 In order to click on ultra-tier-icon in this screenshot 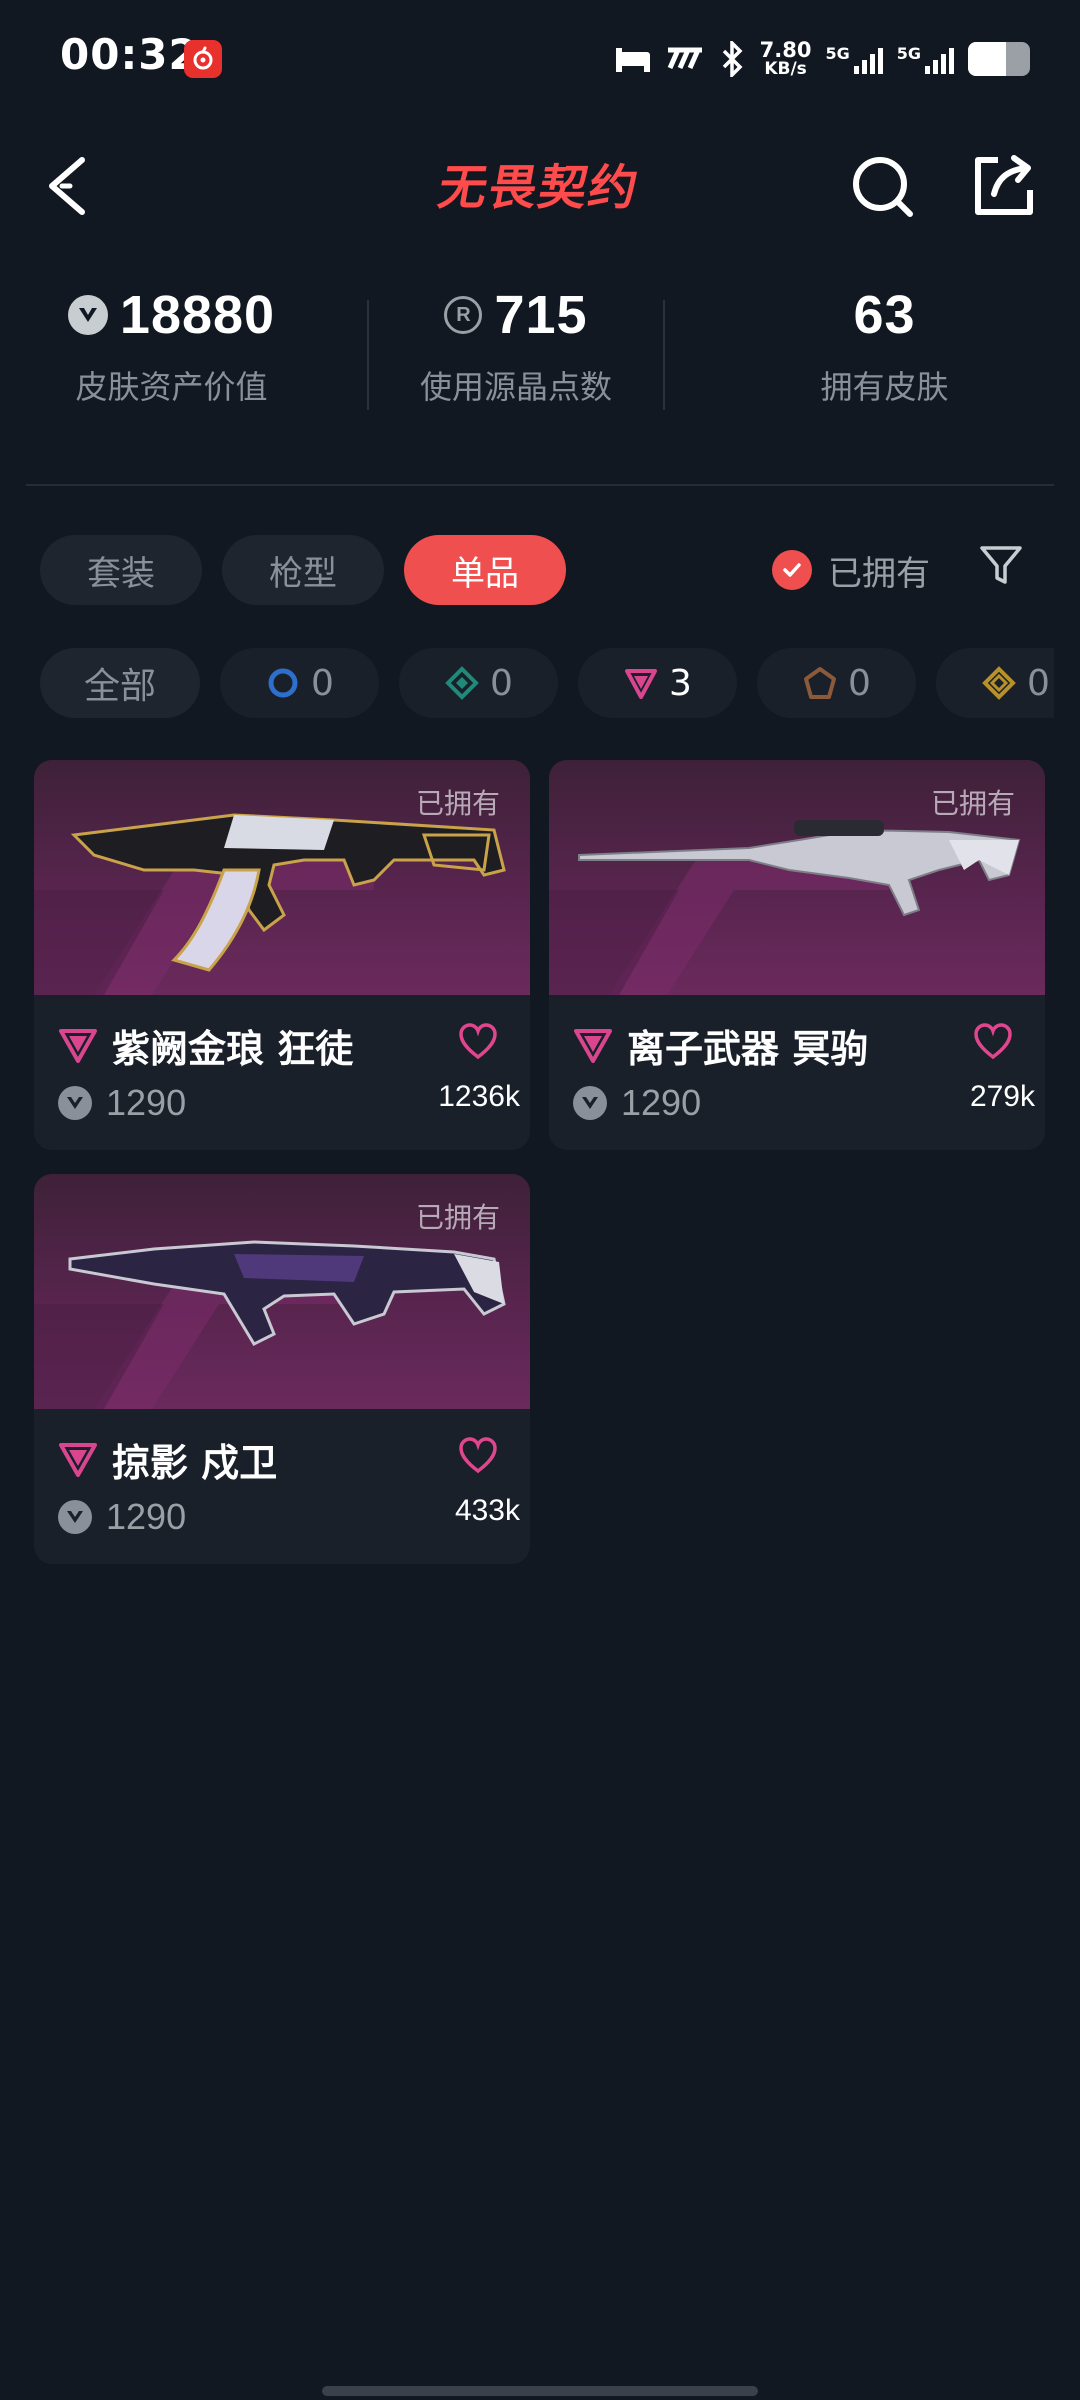, I will do `click(999, 683)`.